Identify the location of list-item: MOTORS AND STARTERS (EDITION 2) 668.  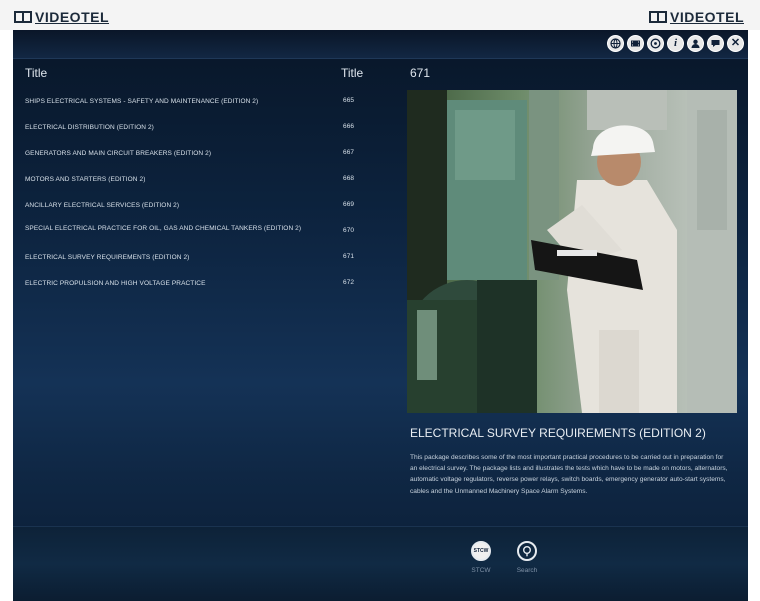
(205, 182).